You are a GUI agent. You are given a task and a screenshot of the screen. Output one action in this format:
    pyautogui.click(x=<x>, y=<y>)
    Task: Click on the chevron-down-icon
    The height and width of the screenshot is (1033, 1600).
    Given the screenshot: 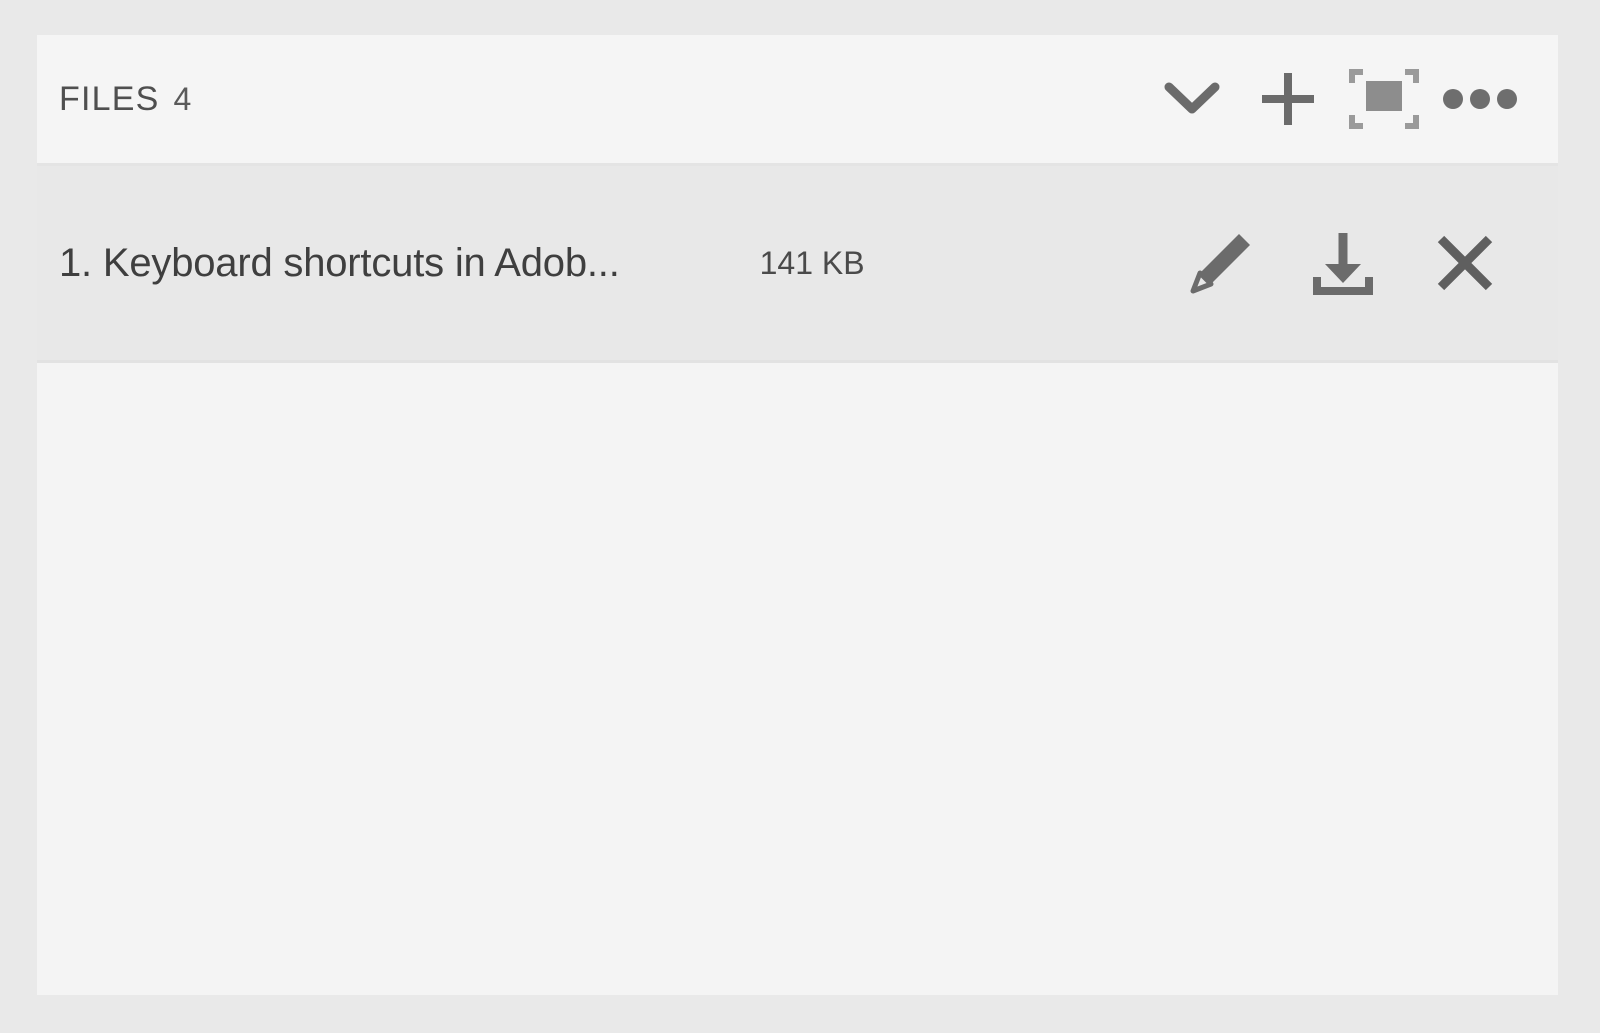 What is the action you would take?
    pyautogui.click(x=1192, y=99)
    